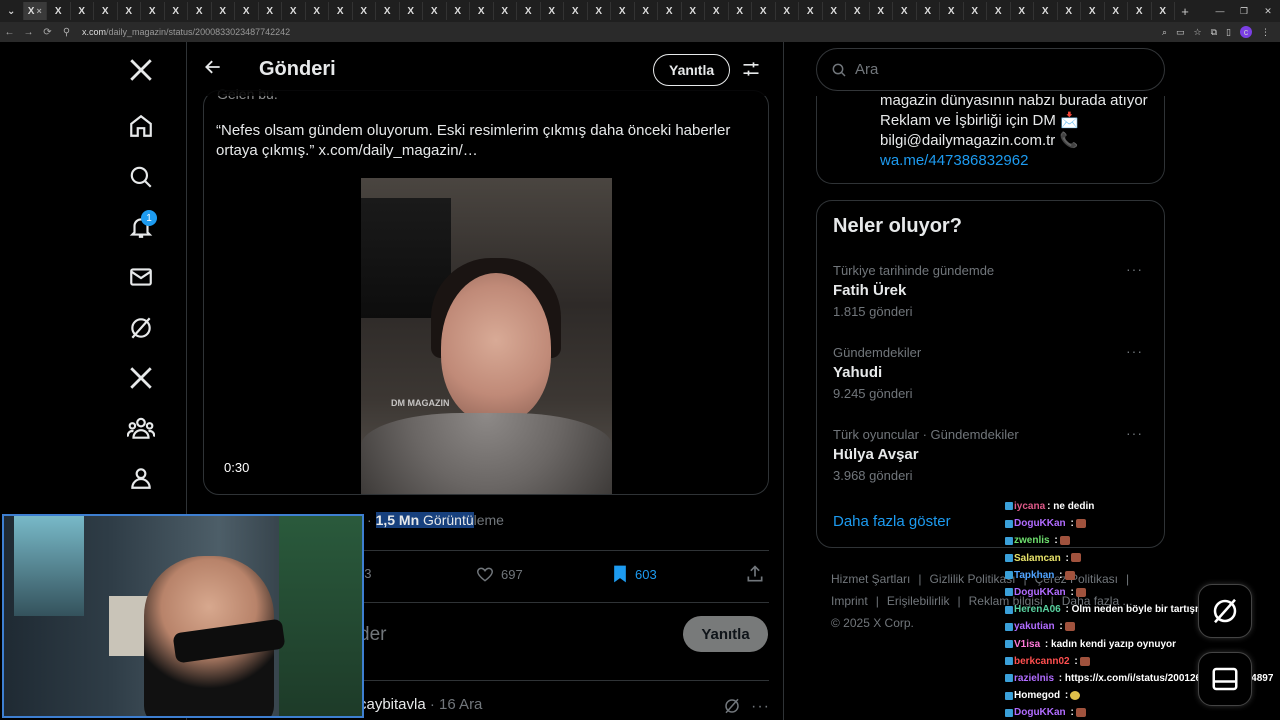 This screenshot has height=720, width=1280. What do you see at coordinates (1246, 32) in the screenshot?
I see `extension-badge-icon: c` at bounding box center [1246, 32].